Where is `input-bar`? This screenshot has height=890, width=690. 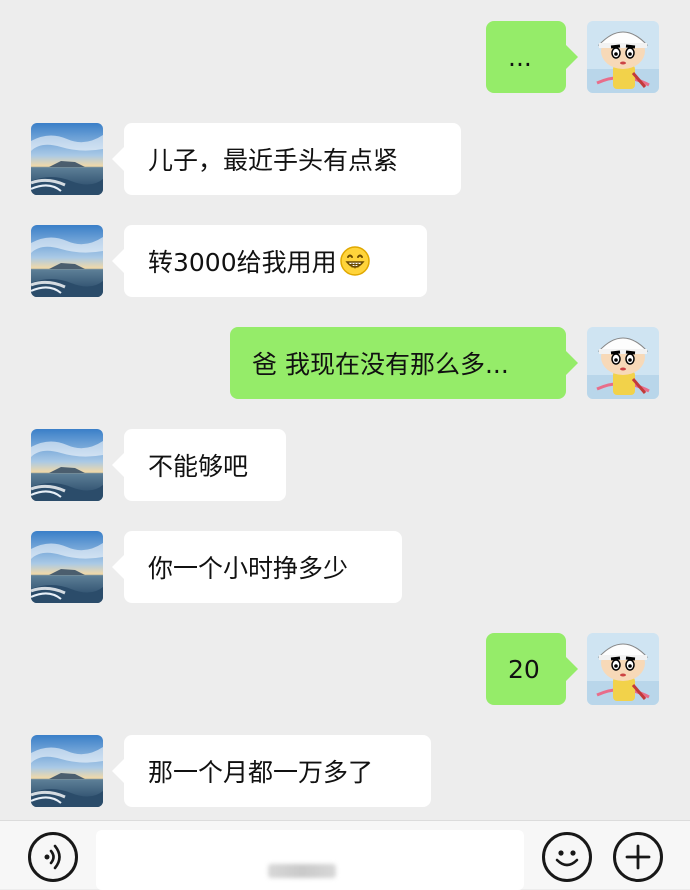 input-bar is located at coordinates (345, 855).